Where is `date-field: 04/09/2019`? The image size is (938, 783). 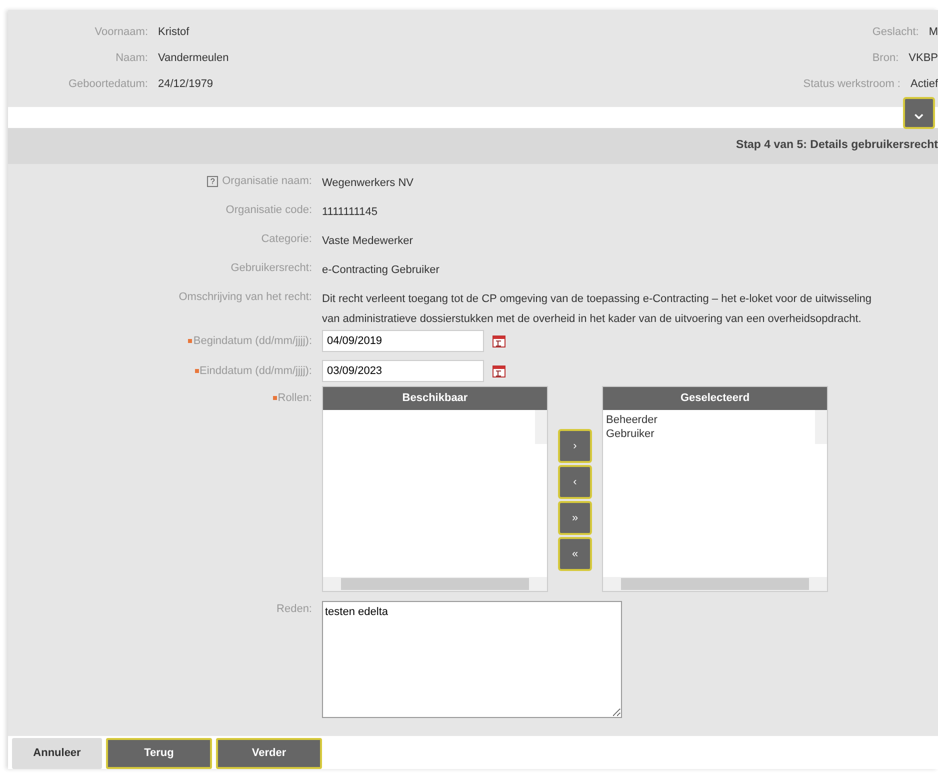
date-field: 04/09/2019 is located at coordinates (403, 341).